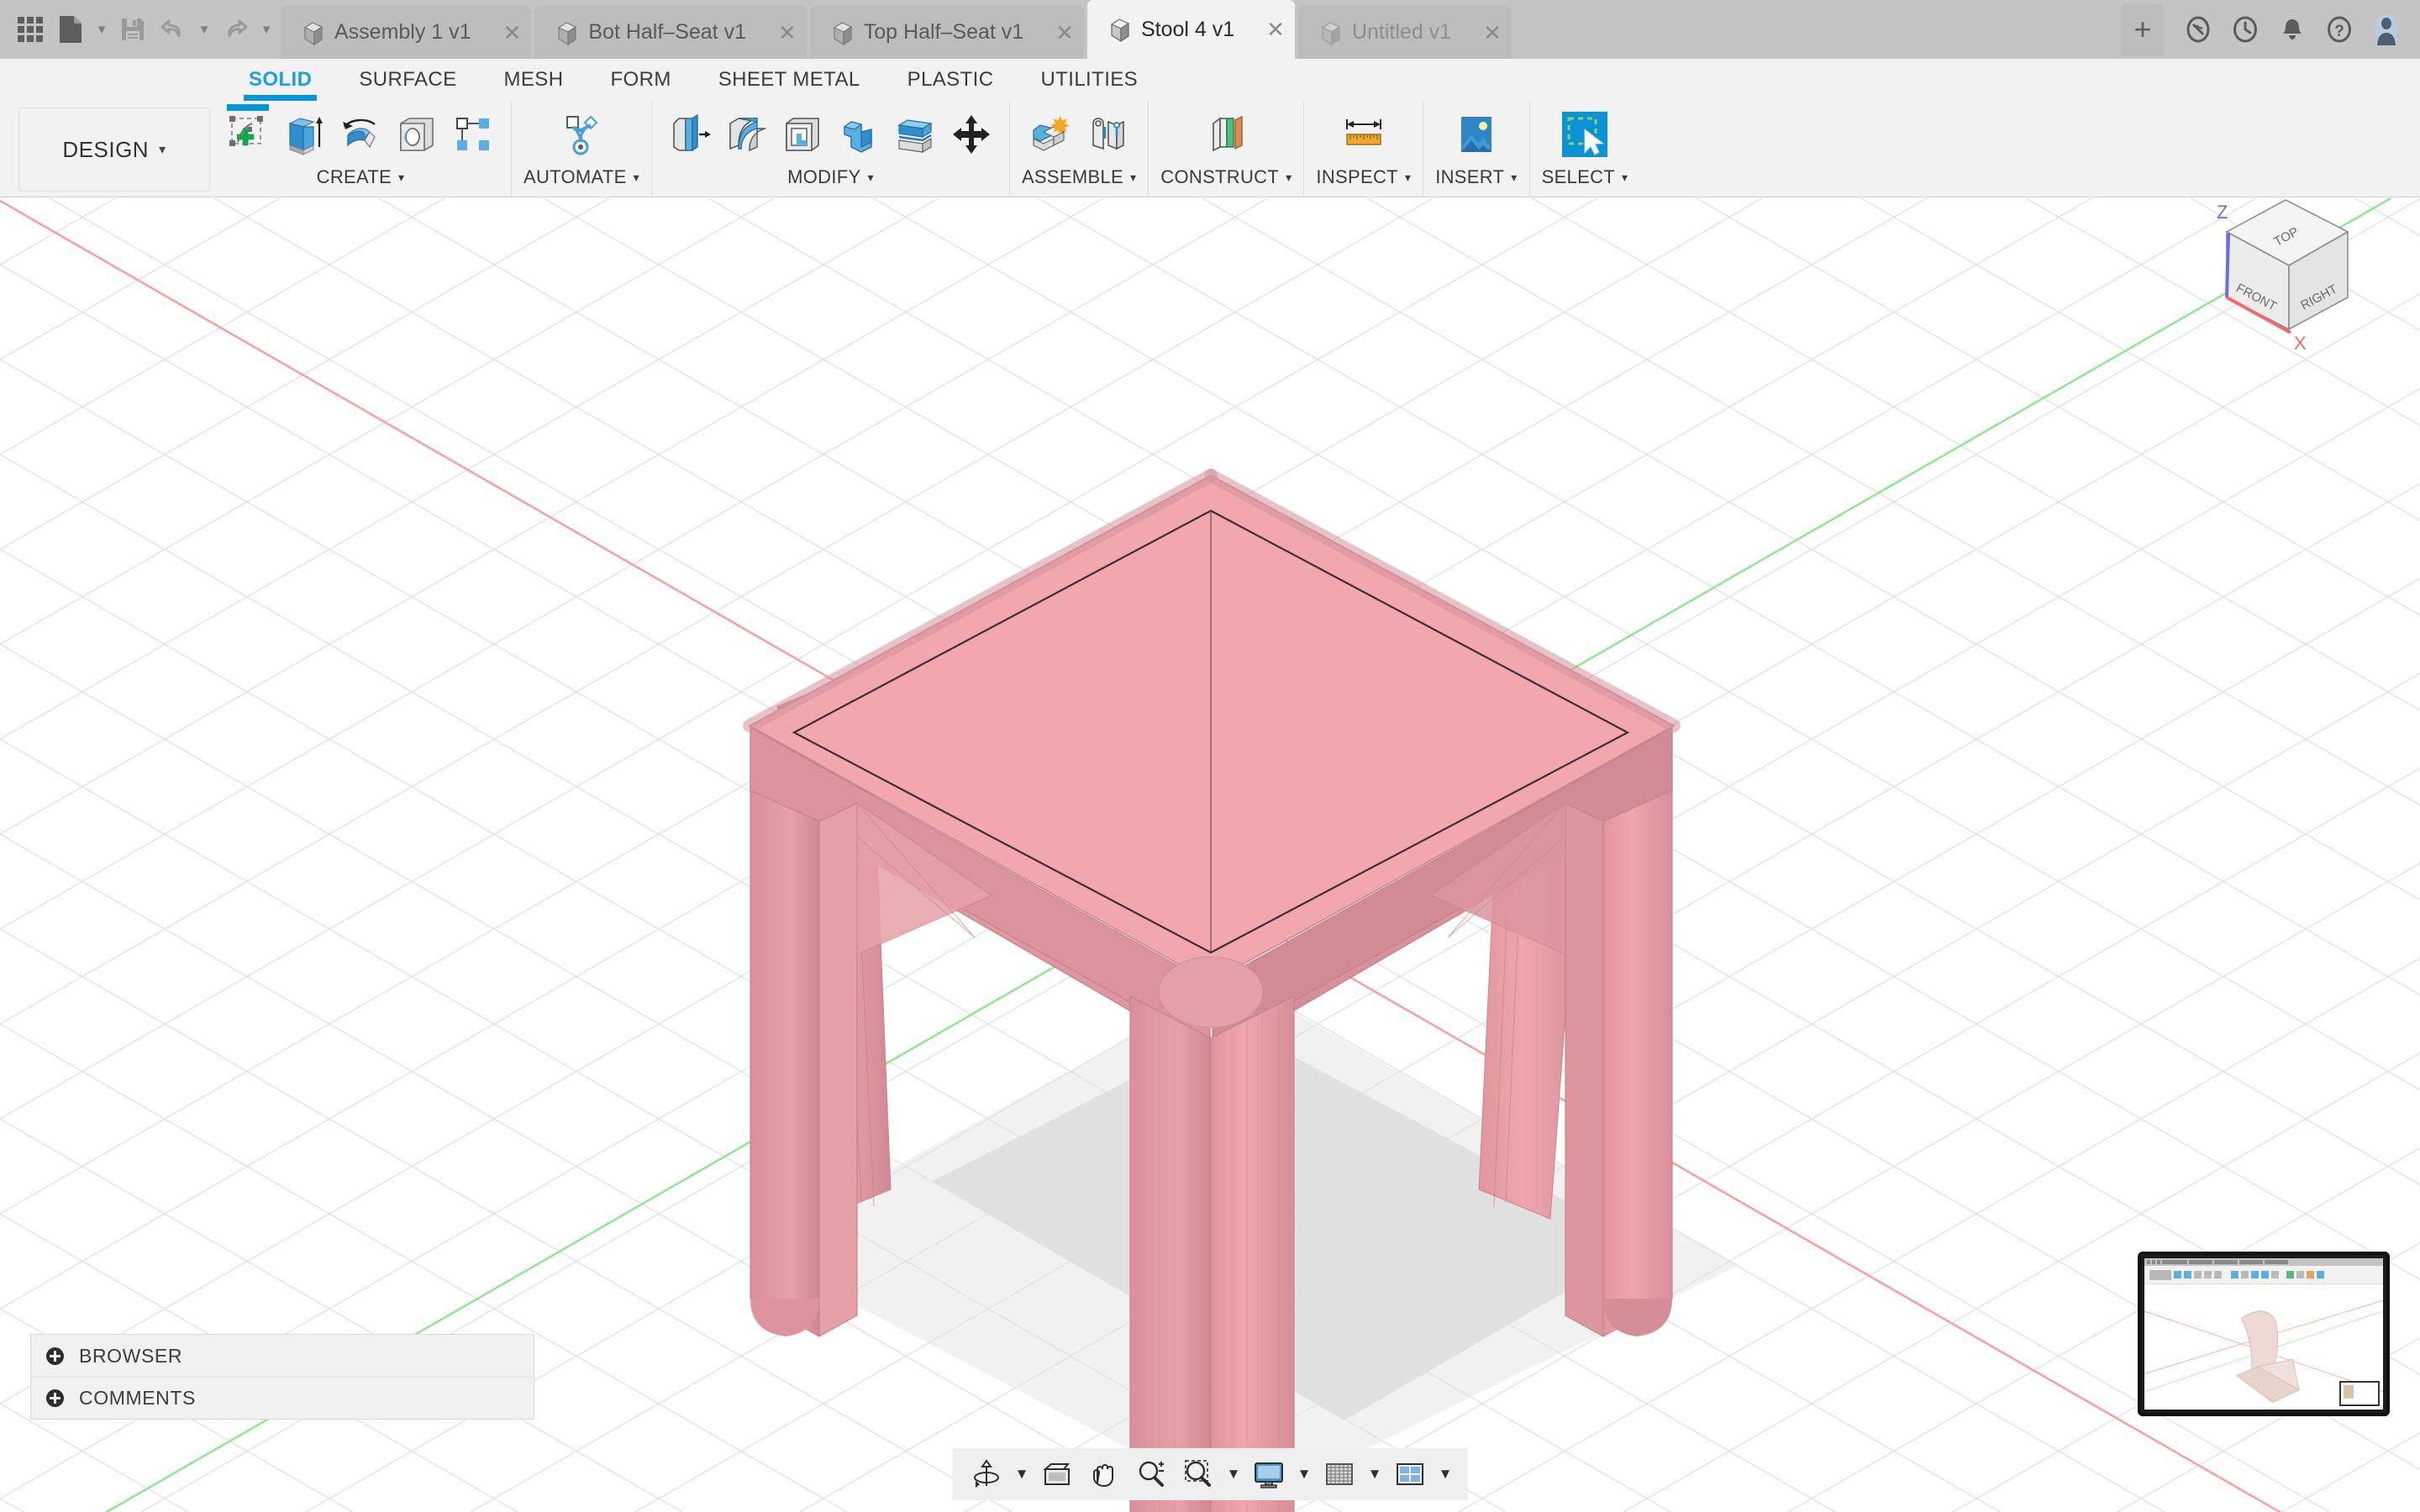 The image size is (2420, 1512). I want to click on viewports-caret-icon: ▼, so click(1445, 1474).